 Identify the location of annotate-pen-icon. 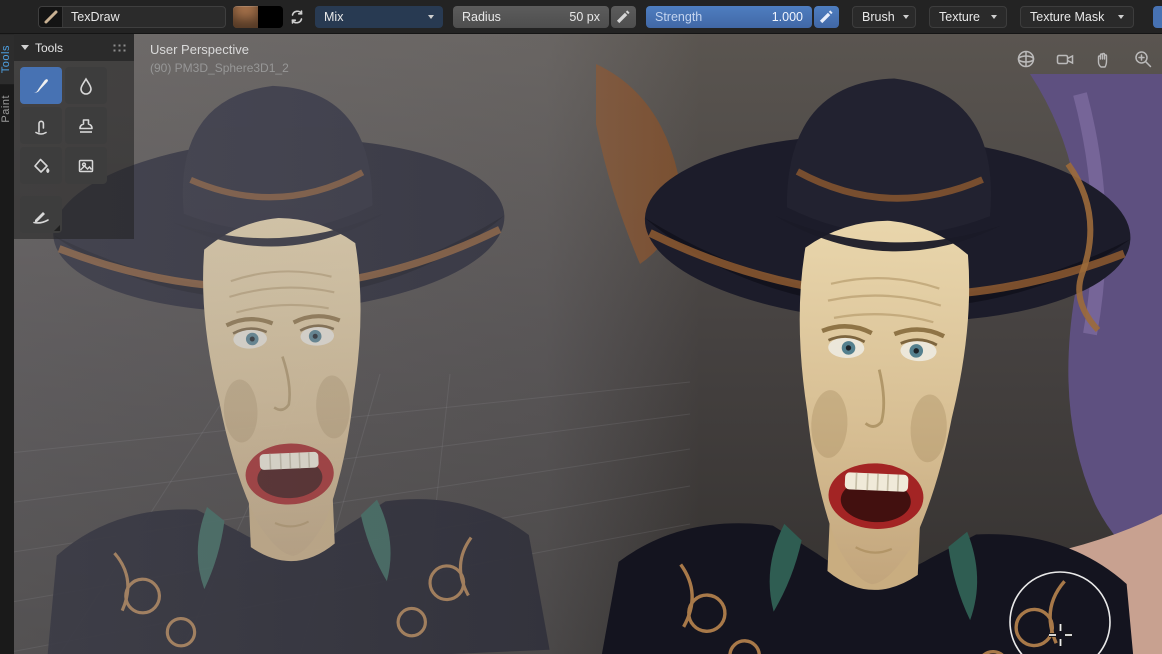
(41, 217).